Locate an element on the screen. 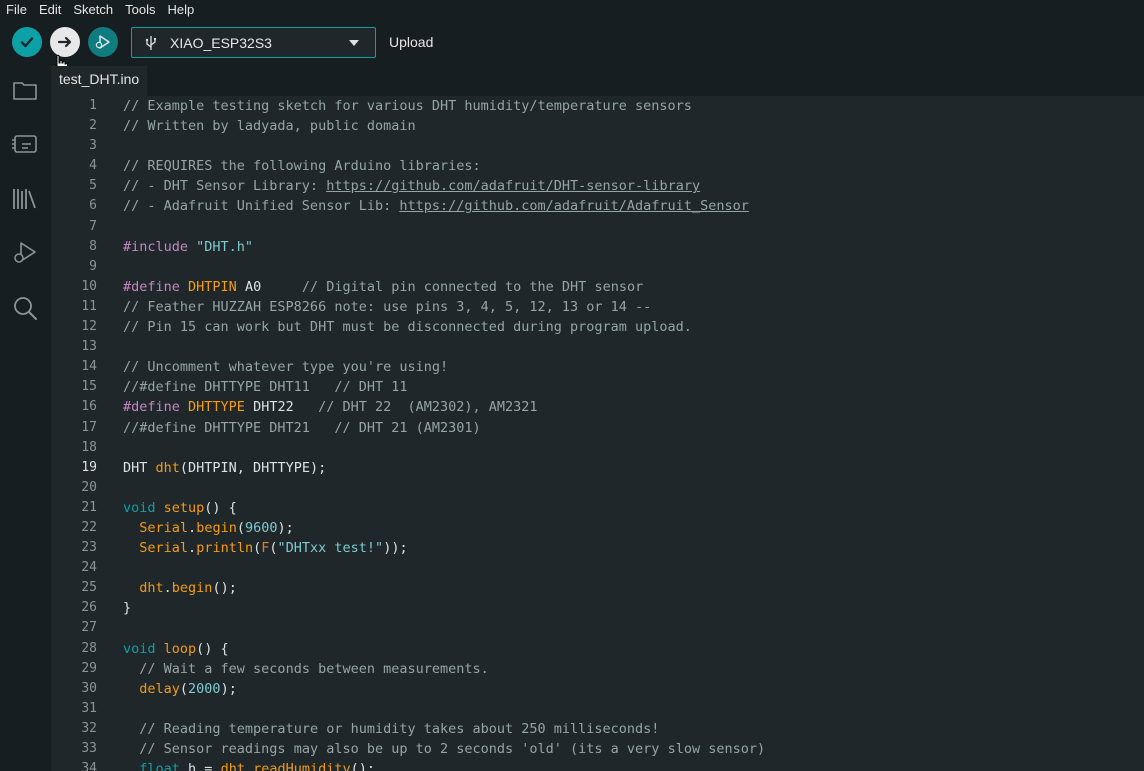 The height and width of the screenshot is (771, 1144). debug-button is located at coordinates (103, 42).